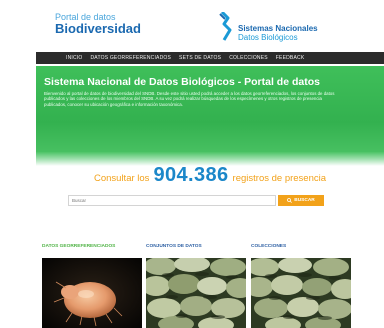 Image resolution: width=384 pixels, height=328 pixels. I want to click on search-icon, so click(290, 200).